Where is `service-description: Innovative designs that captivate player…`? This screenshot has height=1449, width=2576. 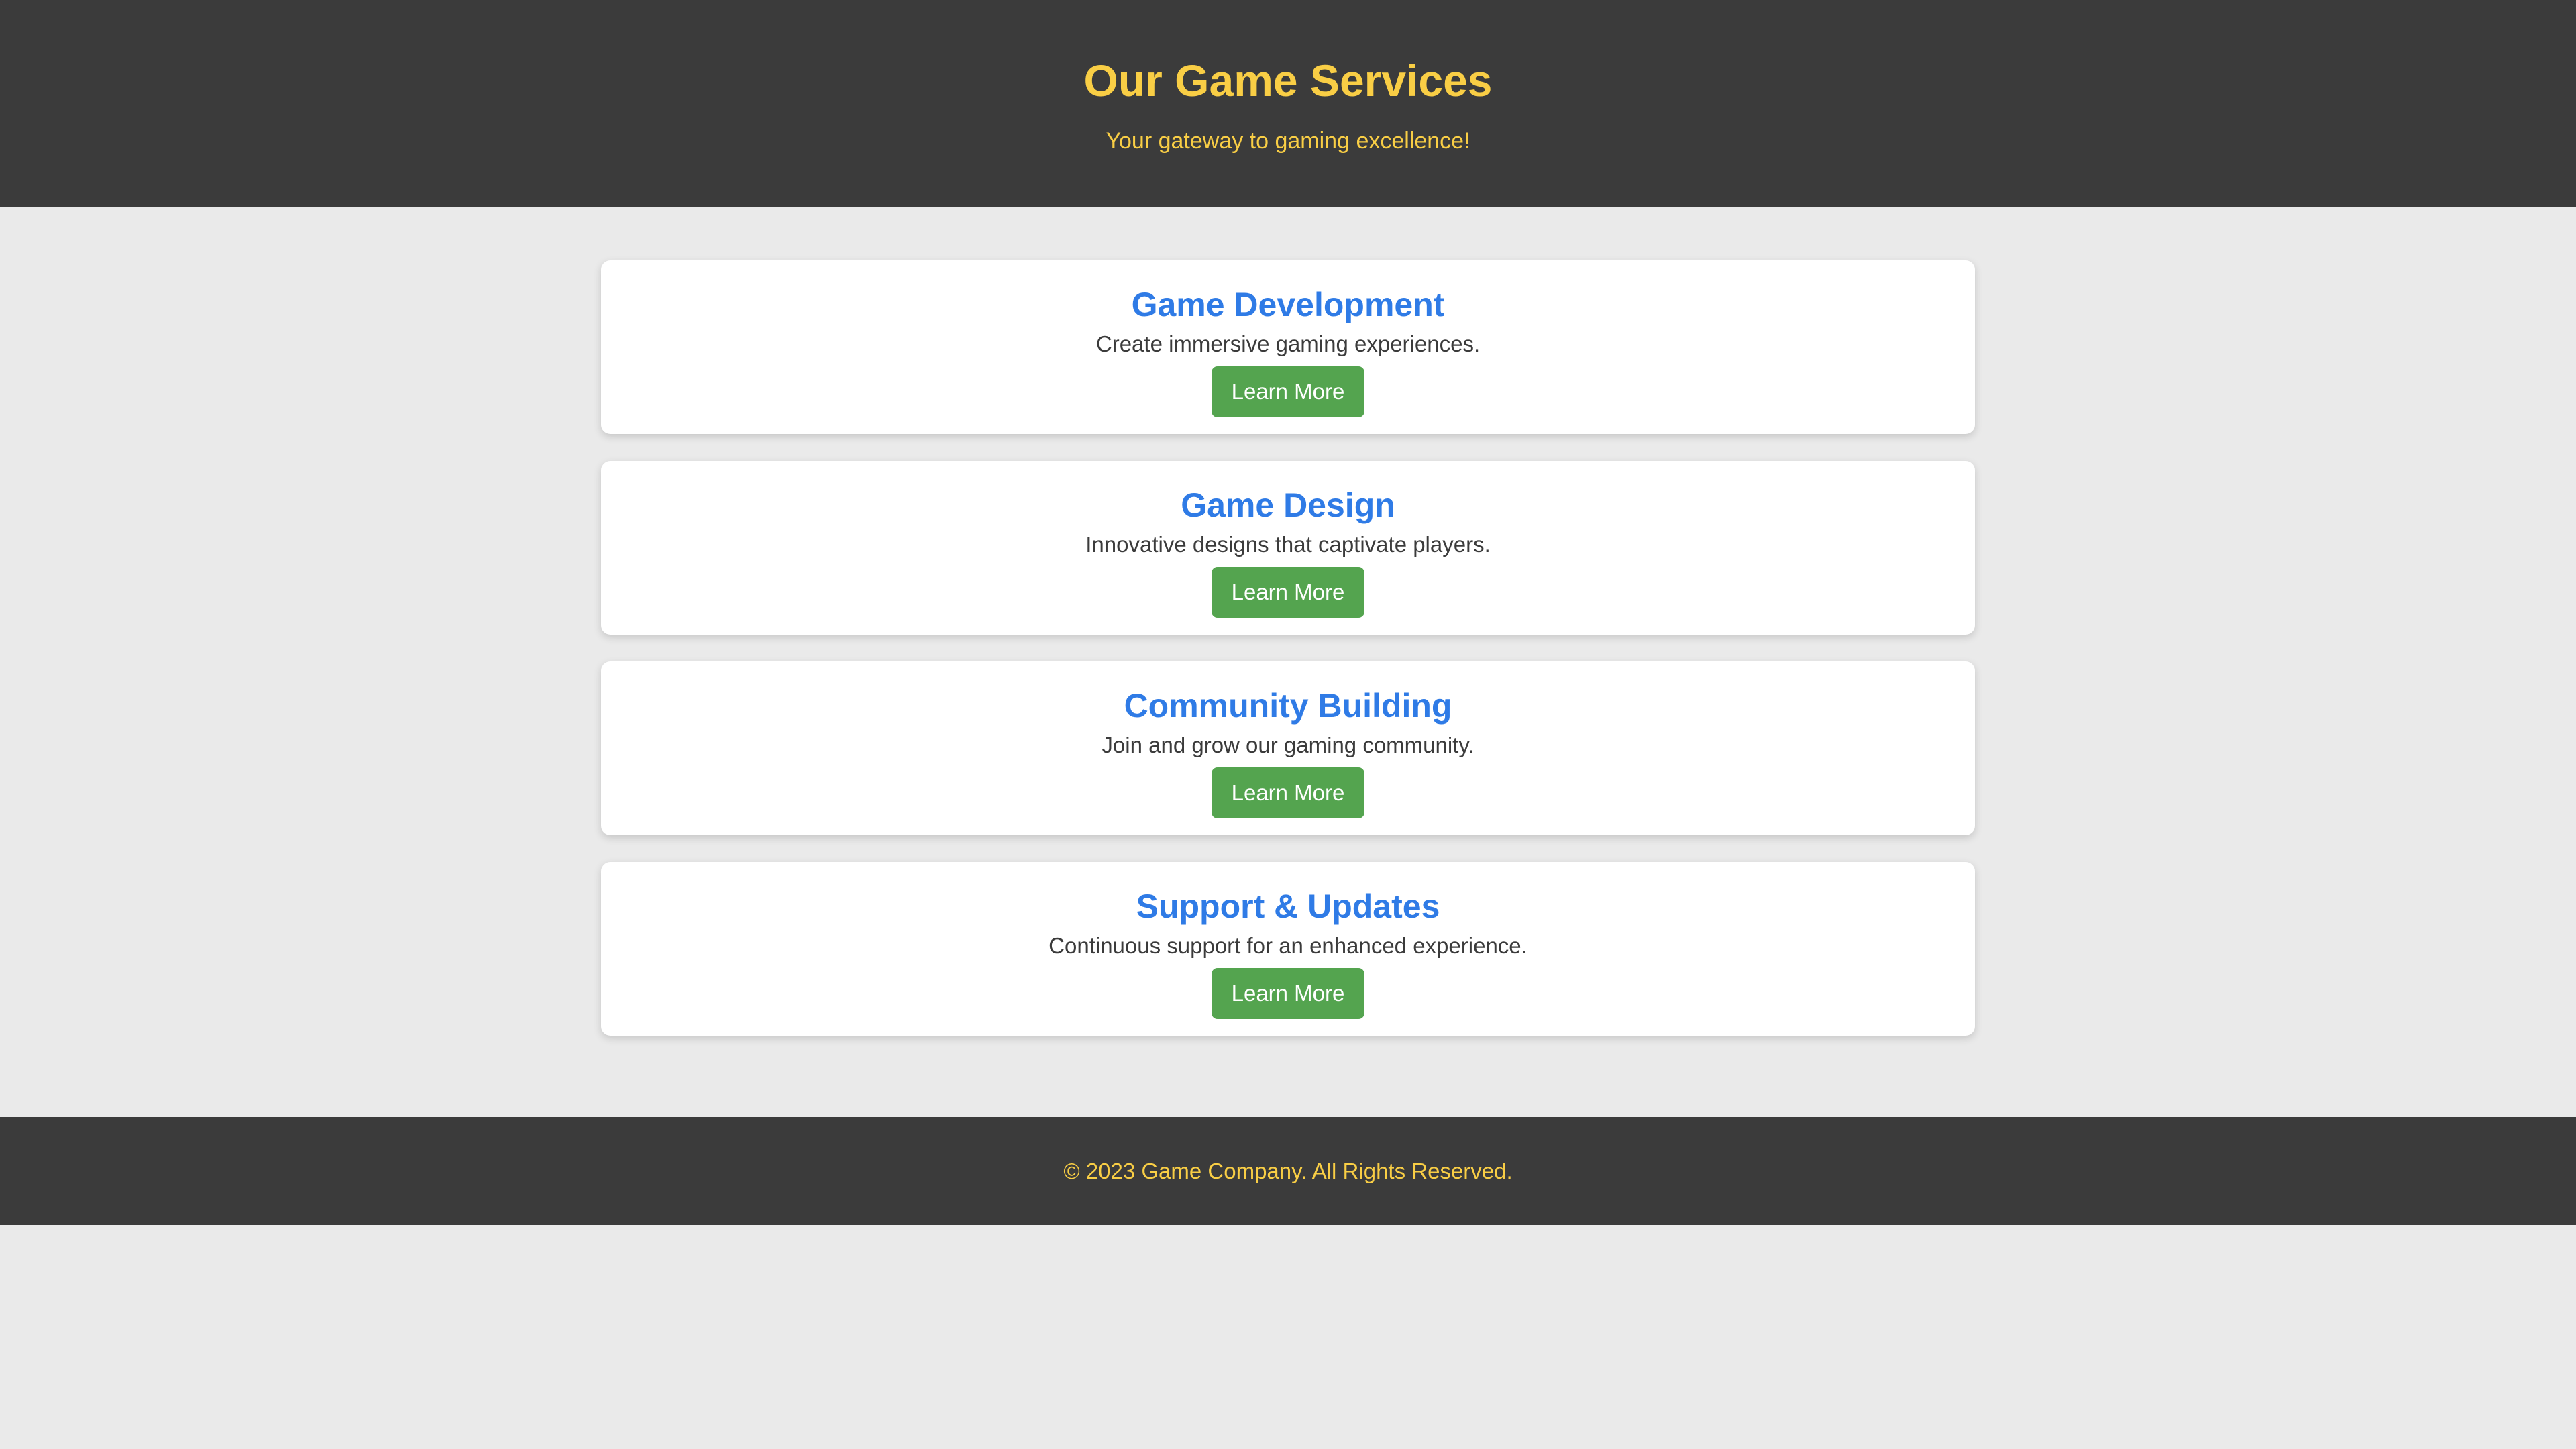 service-description: Innovative designs that captivate player… is located at coordinates (1288, 544).